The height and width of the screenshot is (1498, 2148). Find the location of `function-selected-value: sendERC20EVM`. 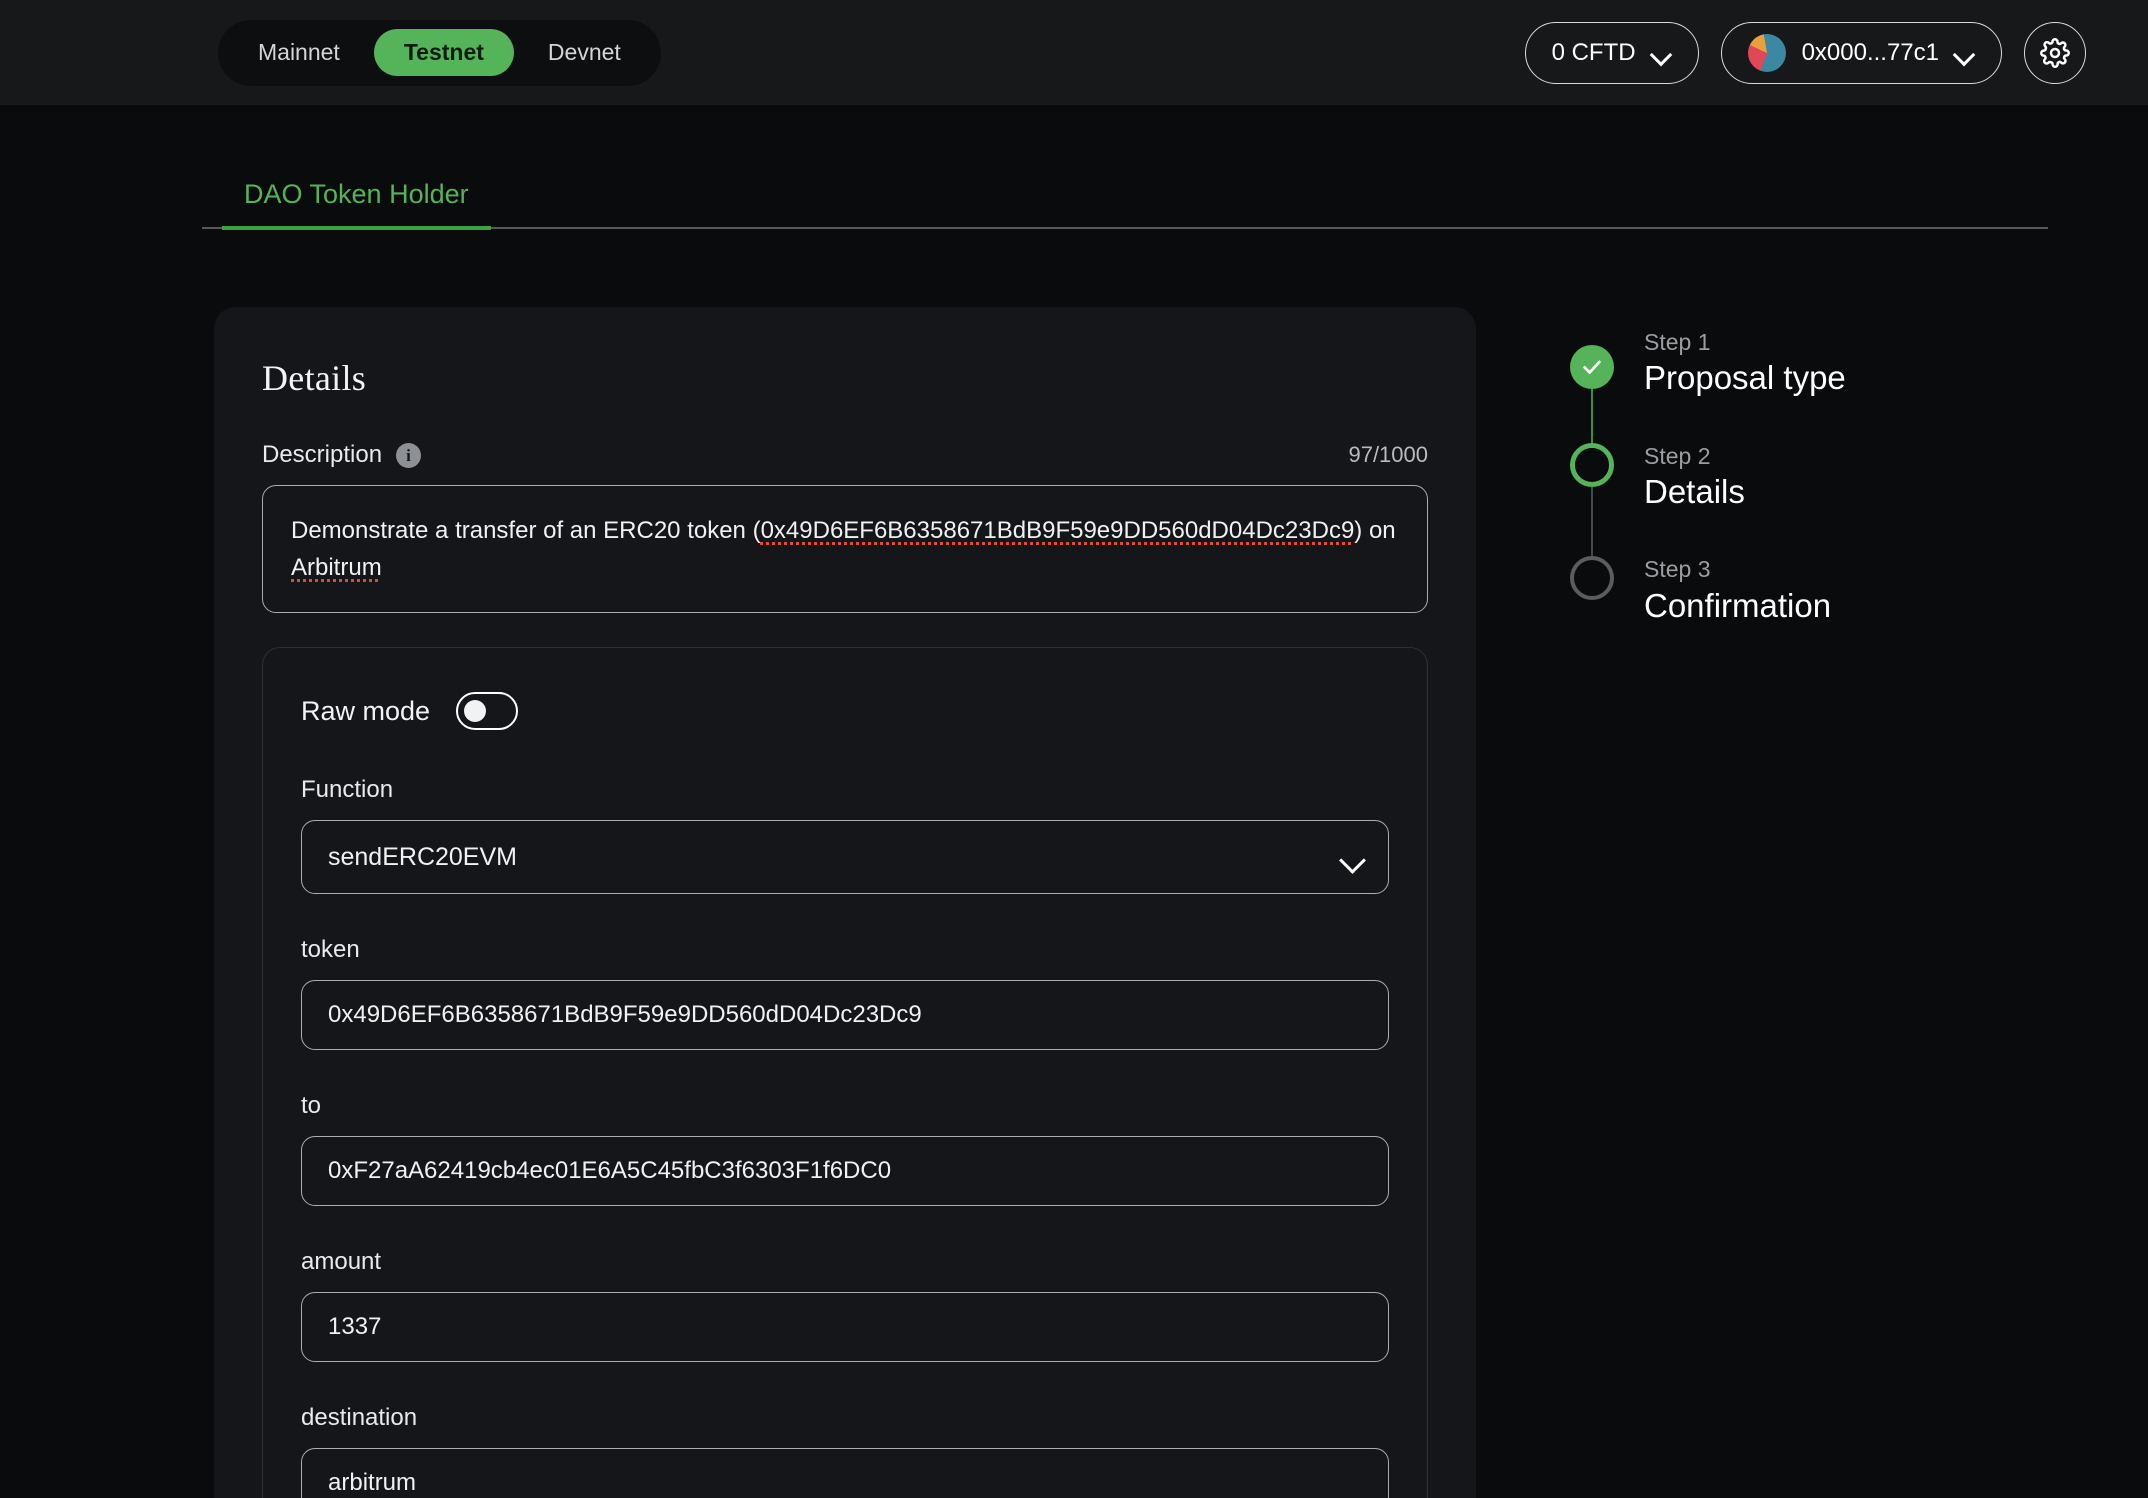

function-selected-value: sendERC20EVM is located at coordinates (422, 856).